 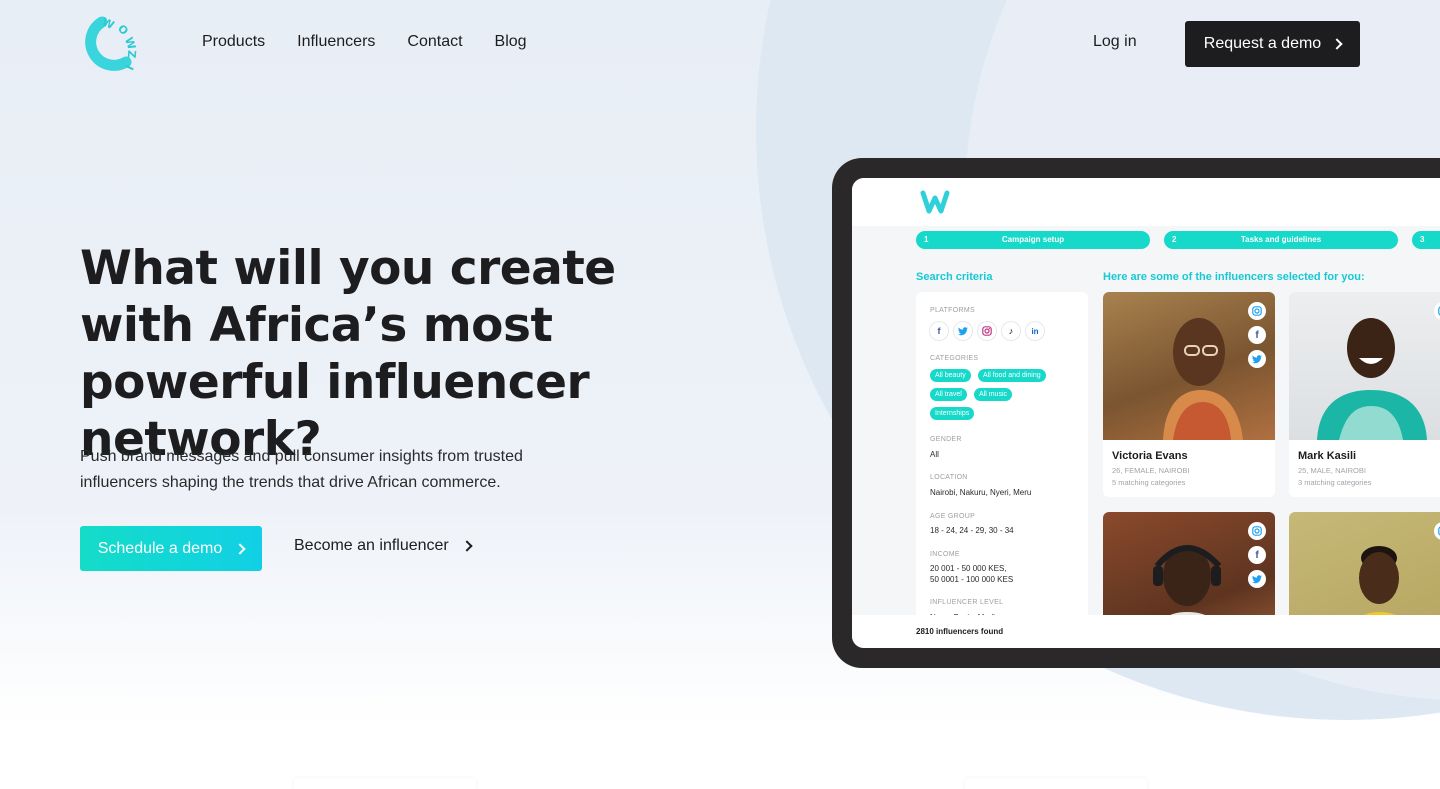 What do you see at coordinates (968, 568) in the screenshot?
I see `income-value-1: 20 001 - 50 000 KES,` at bounding box center [968, 568].